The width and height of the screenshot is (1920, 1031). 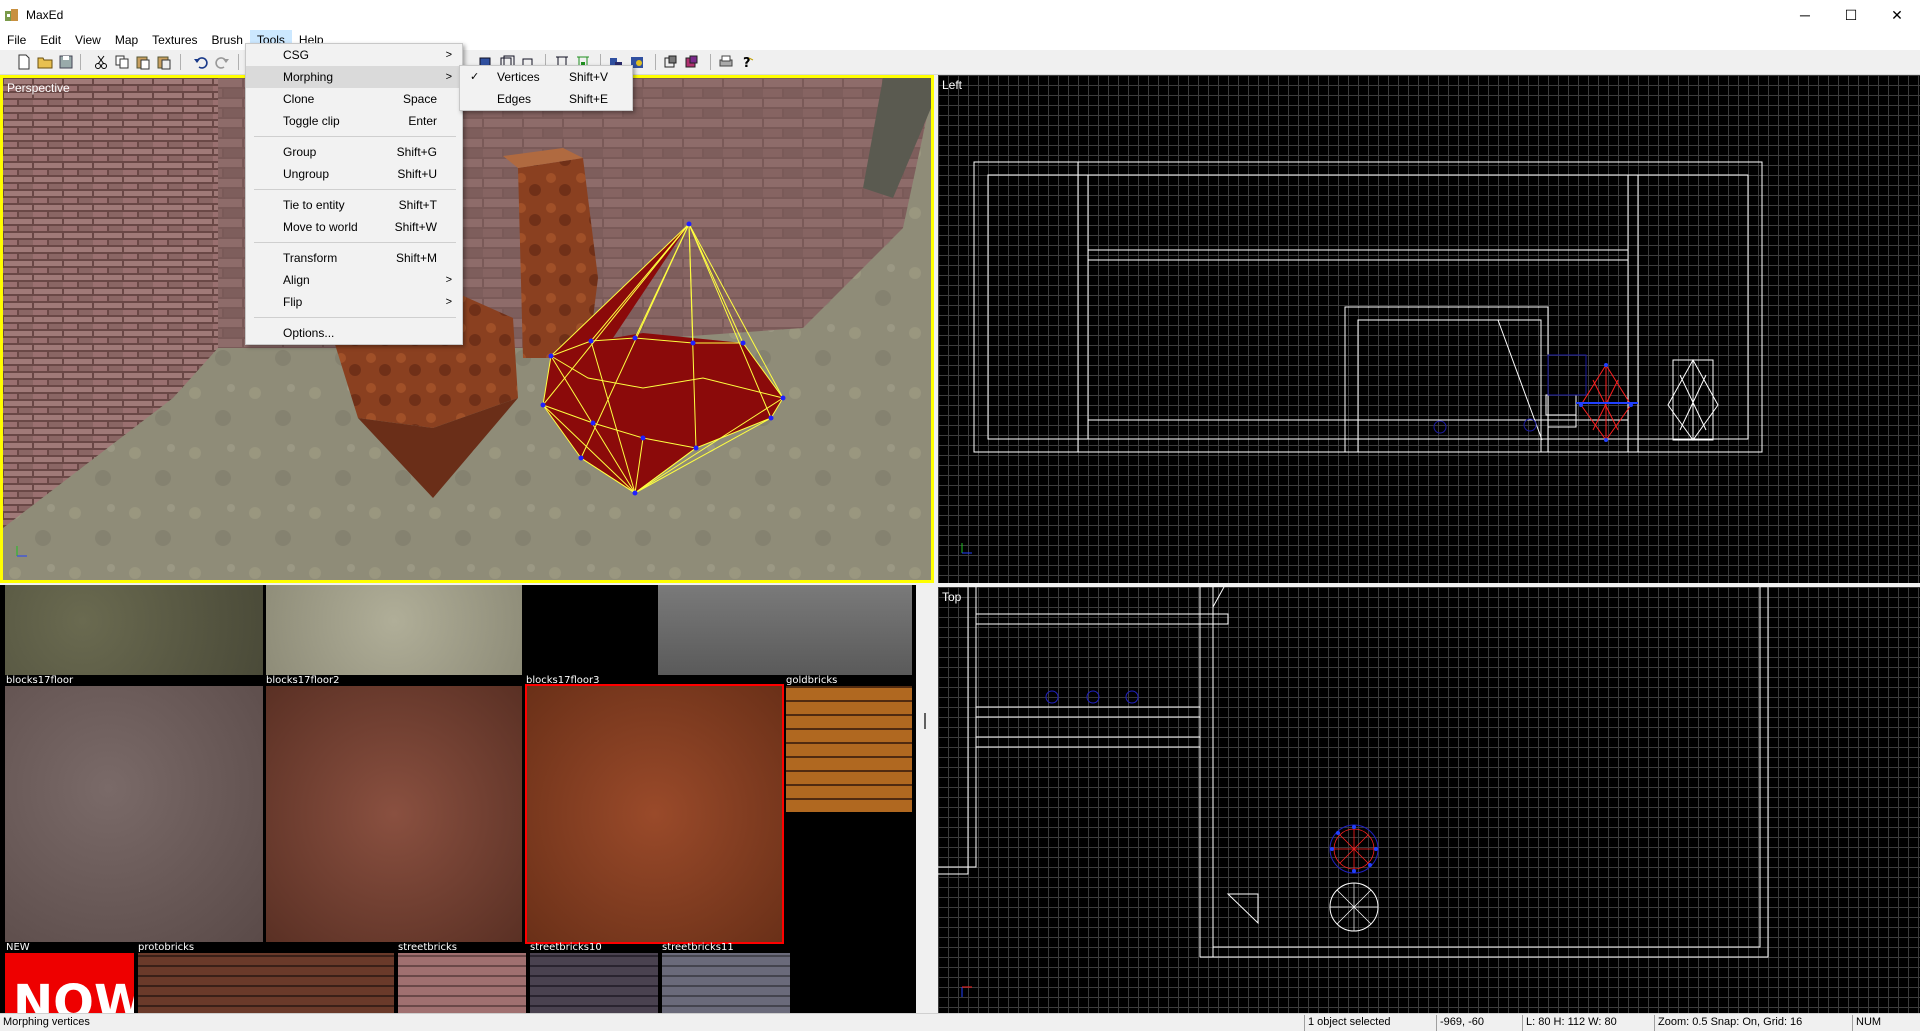 What do you see at coordinates (174, 40) in the screenshot?
I see `menu-textures: Textures` at bounding box center [174, 40].